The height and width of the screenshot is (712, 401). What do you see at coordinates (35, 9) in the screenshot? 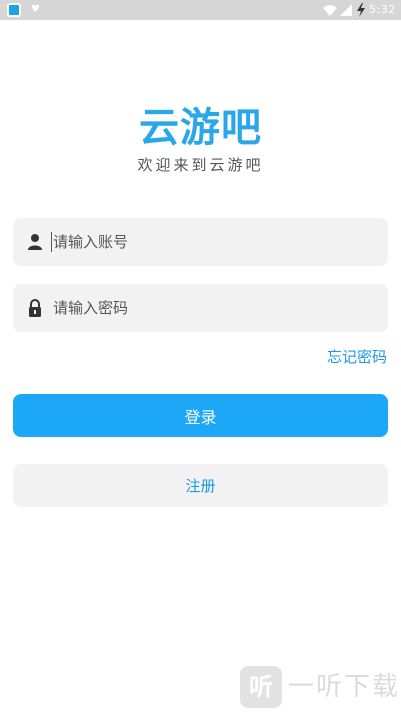
I see `notification-icon: ♥` at bounding box center [35, 9].